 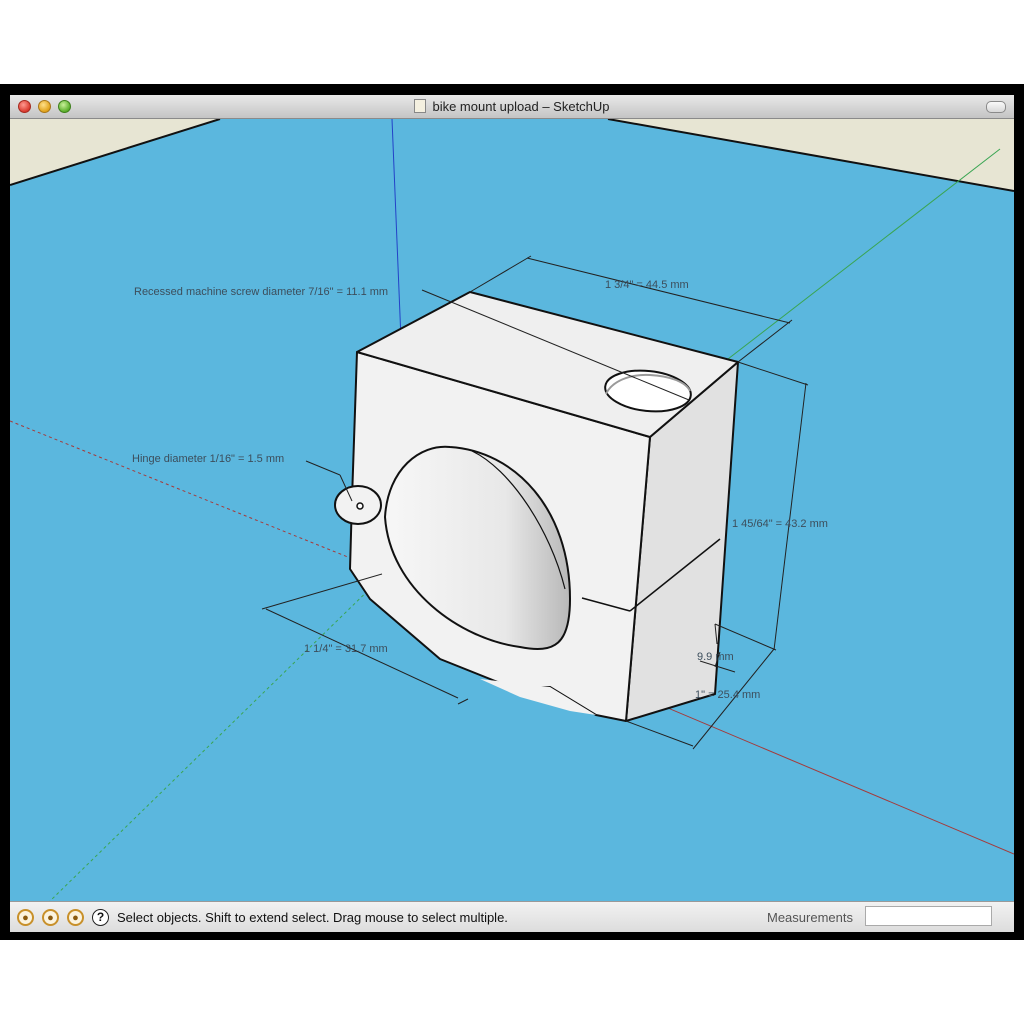 What do you see at coordinates (75, 917) in the screenshot?
I see `google-icon: ●` at bounding box center [75, 917].